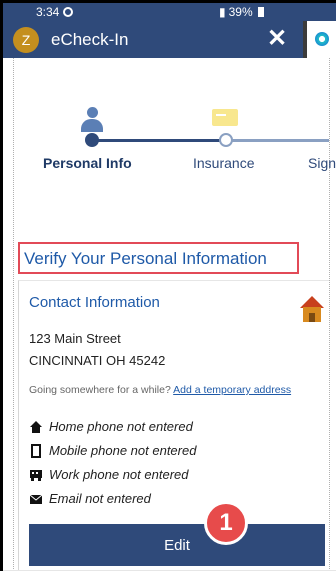  What do you see at coordinates (226, 140) in the screenshot?
I see `step-dot-insurance` at bounding box center [226, 140].